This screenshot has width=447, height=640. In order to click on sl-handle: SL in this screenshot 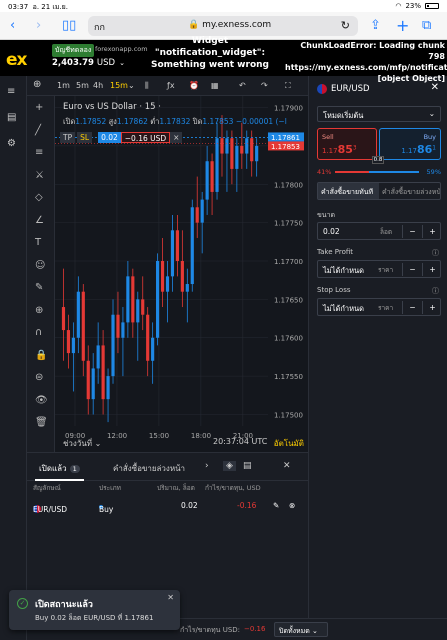, I will do `click(85, 138)`.